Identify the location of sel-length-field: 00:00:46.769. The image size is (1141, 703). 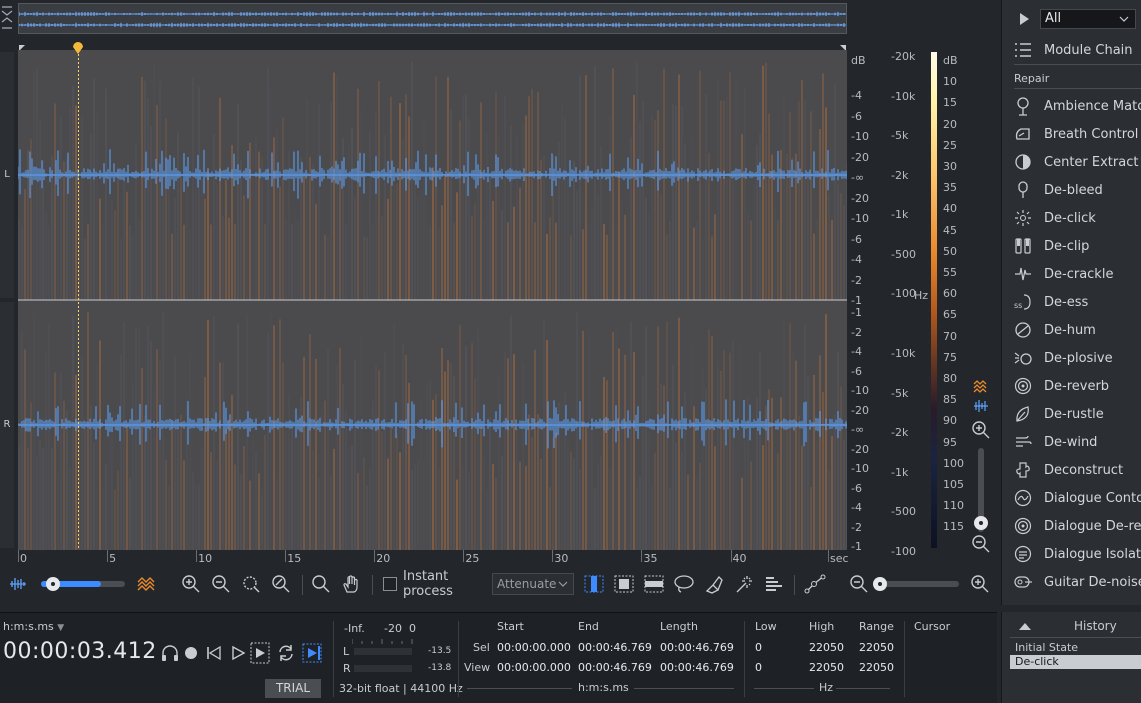
(697, 647).